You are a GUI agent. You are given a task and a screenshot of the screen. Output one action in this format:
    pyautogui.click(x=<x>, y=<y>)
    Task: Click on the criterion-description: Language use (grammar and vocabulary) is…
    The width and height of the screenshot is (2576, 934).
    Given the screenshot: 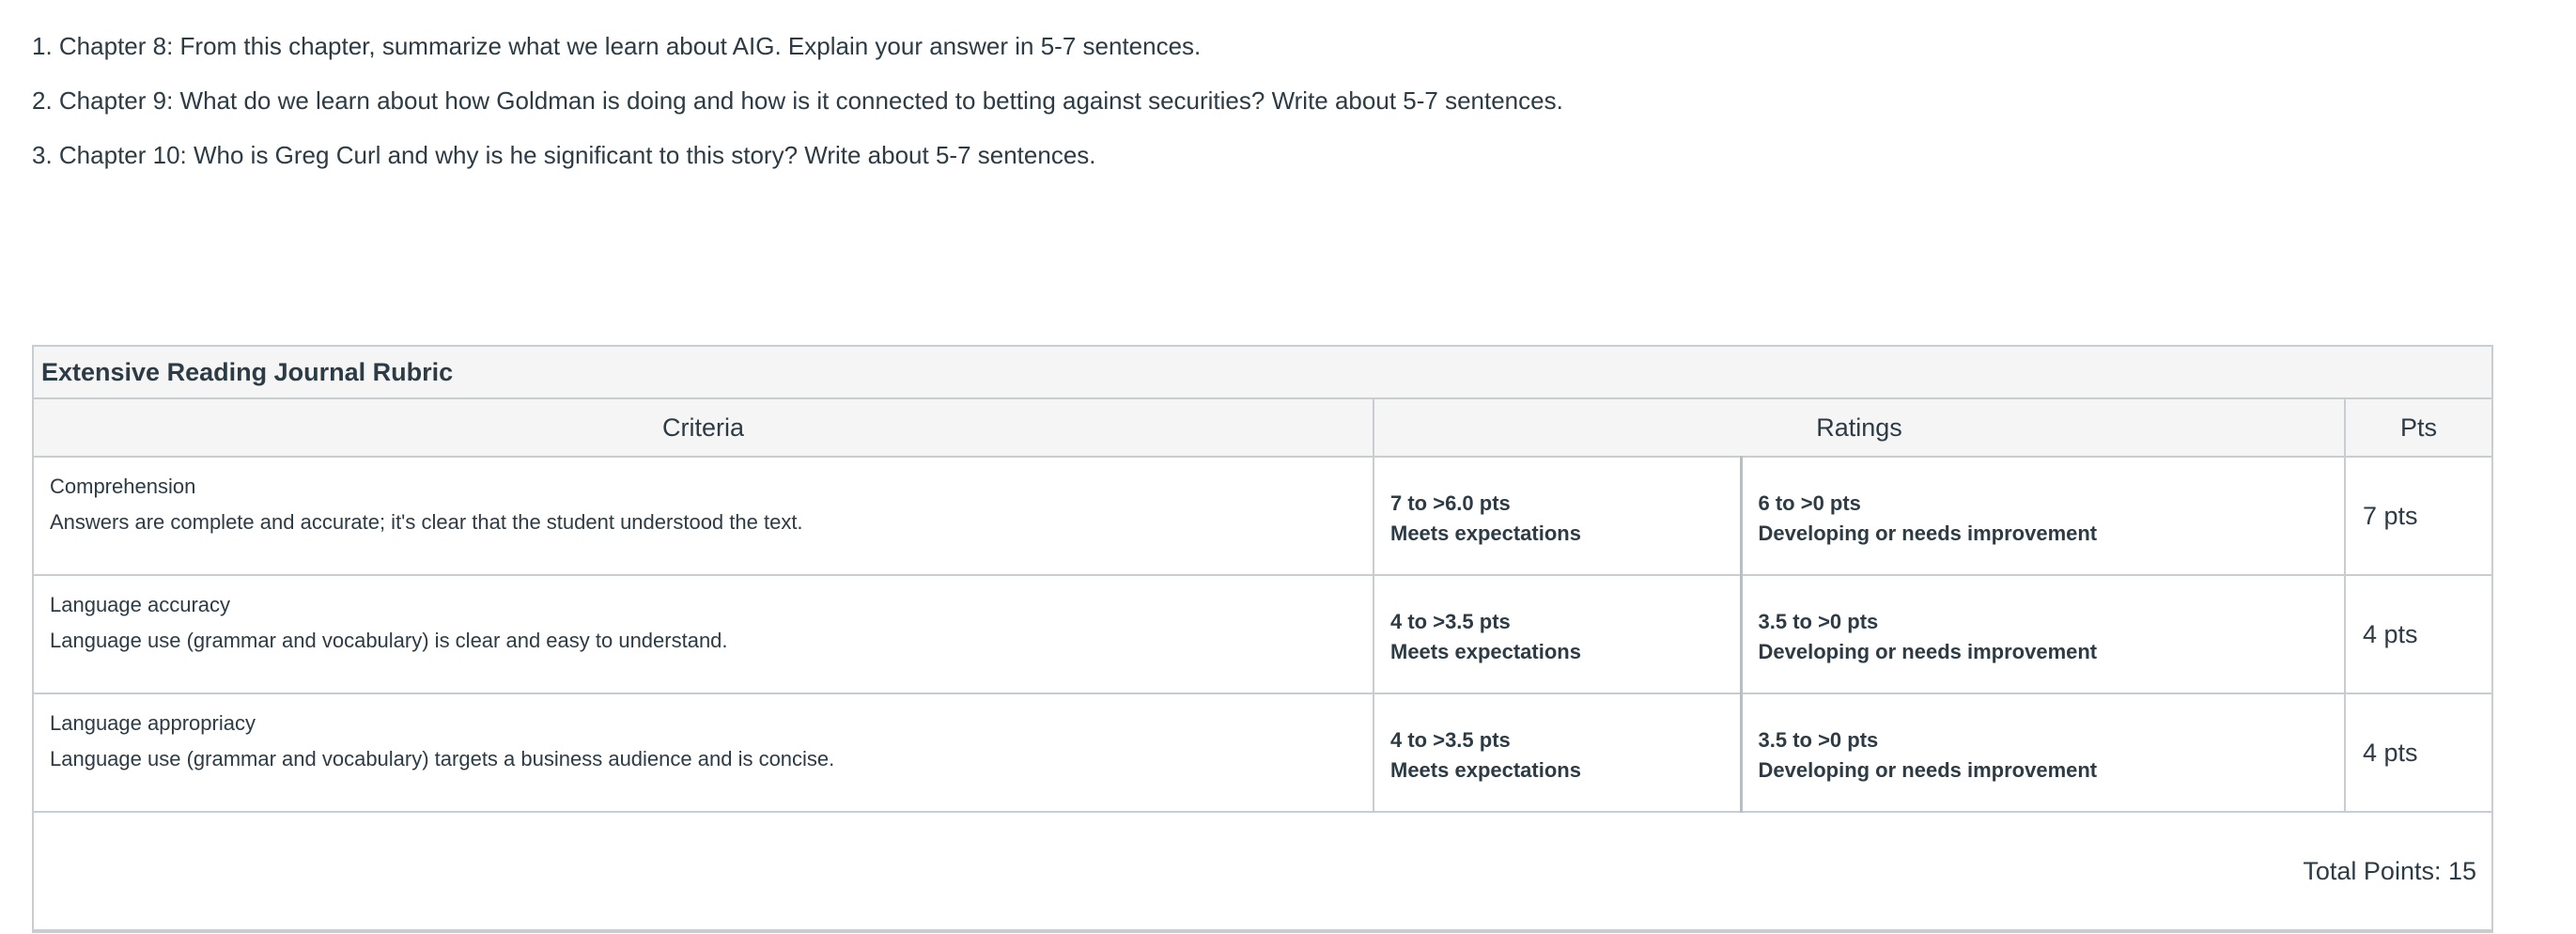 What is the action you would take?
    pyautogui.click(x=389, y=640)
    